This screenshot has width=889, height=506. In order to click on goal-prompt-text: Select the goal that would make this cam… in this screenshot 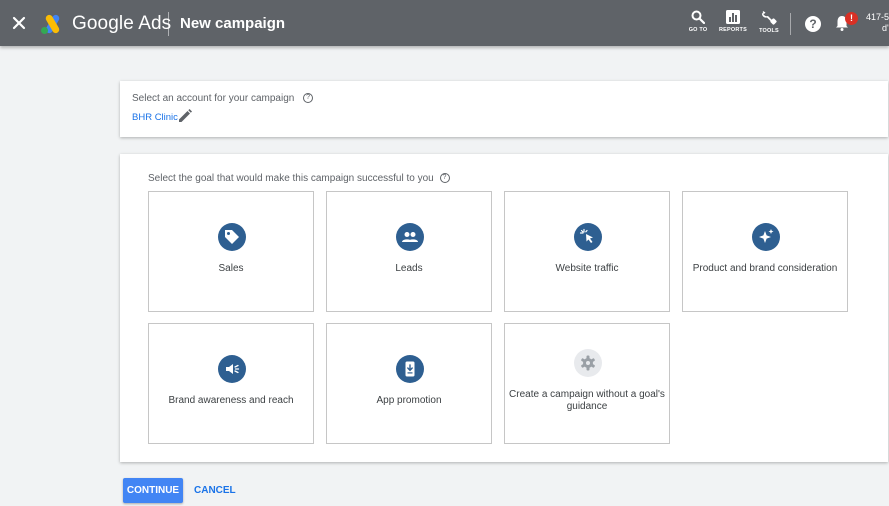, I will do `click(291, 178)`.